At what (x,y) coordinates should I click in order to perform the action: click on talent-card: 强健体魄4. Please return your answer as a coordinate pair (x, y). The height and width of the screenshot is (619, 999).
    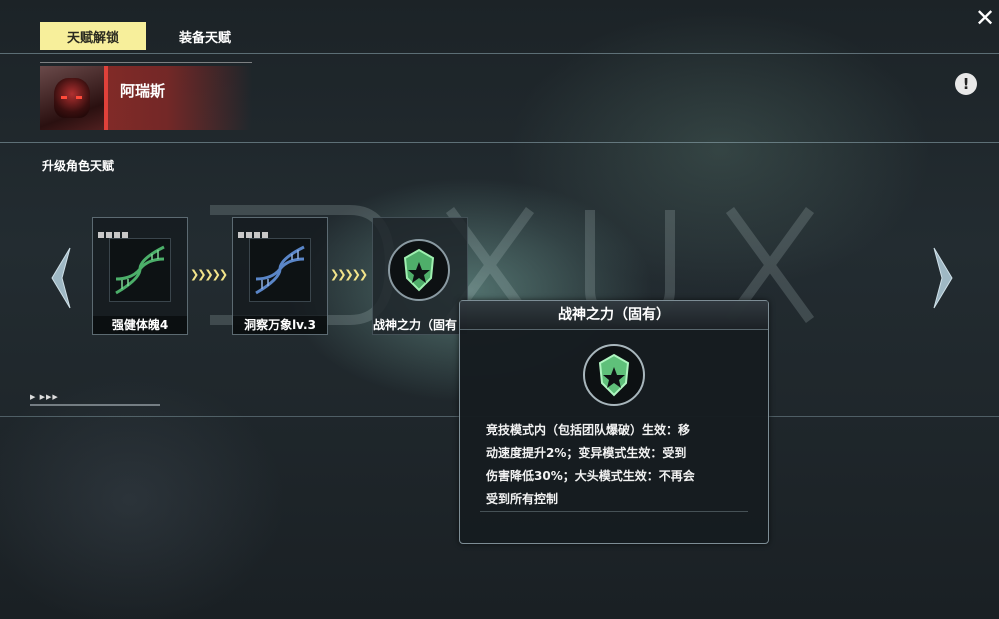
    Looking at the image, I should click on (140, 276).